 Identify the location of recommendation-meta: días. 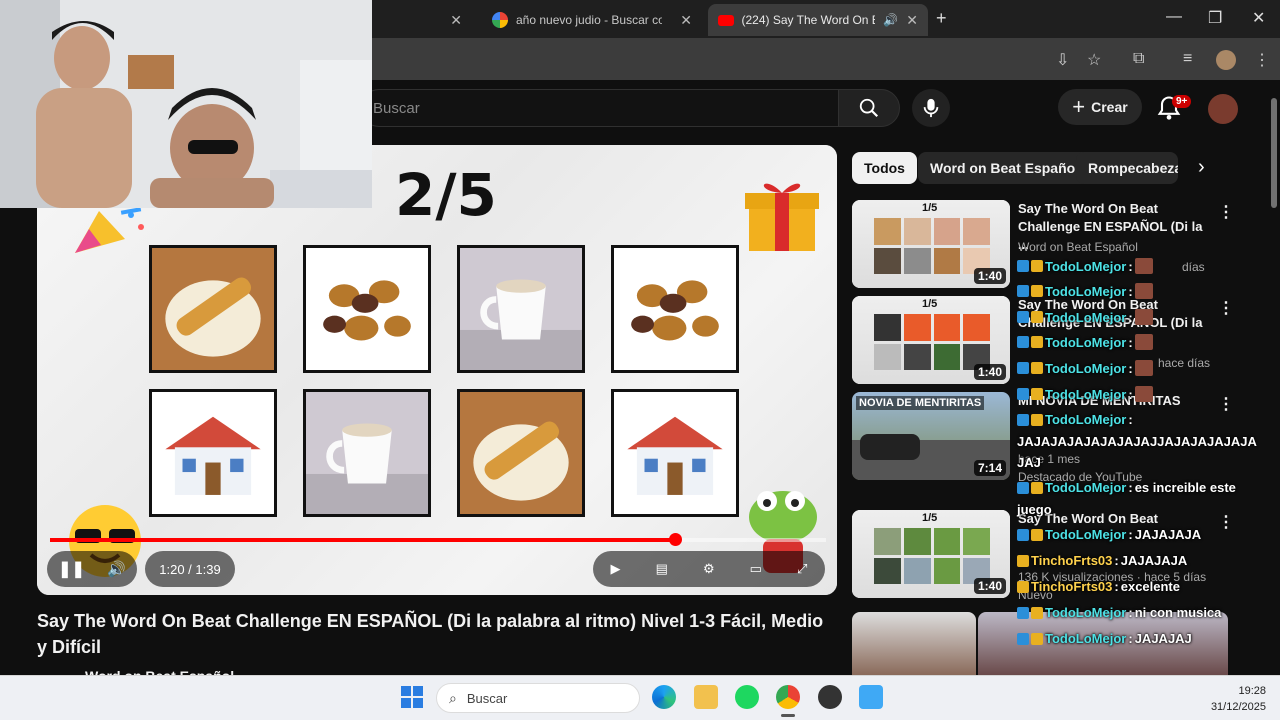
(1193, 267).